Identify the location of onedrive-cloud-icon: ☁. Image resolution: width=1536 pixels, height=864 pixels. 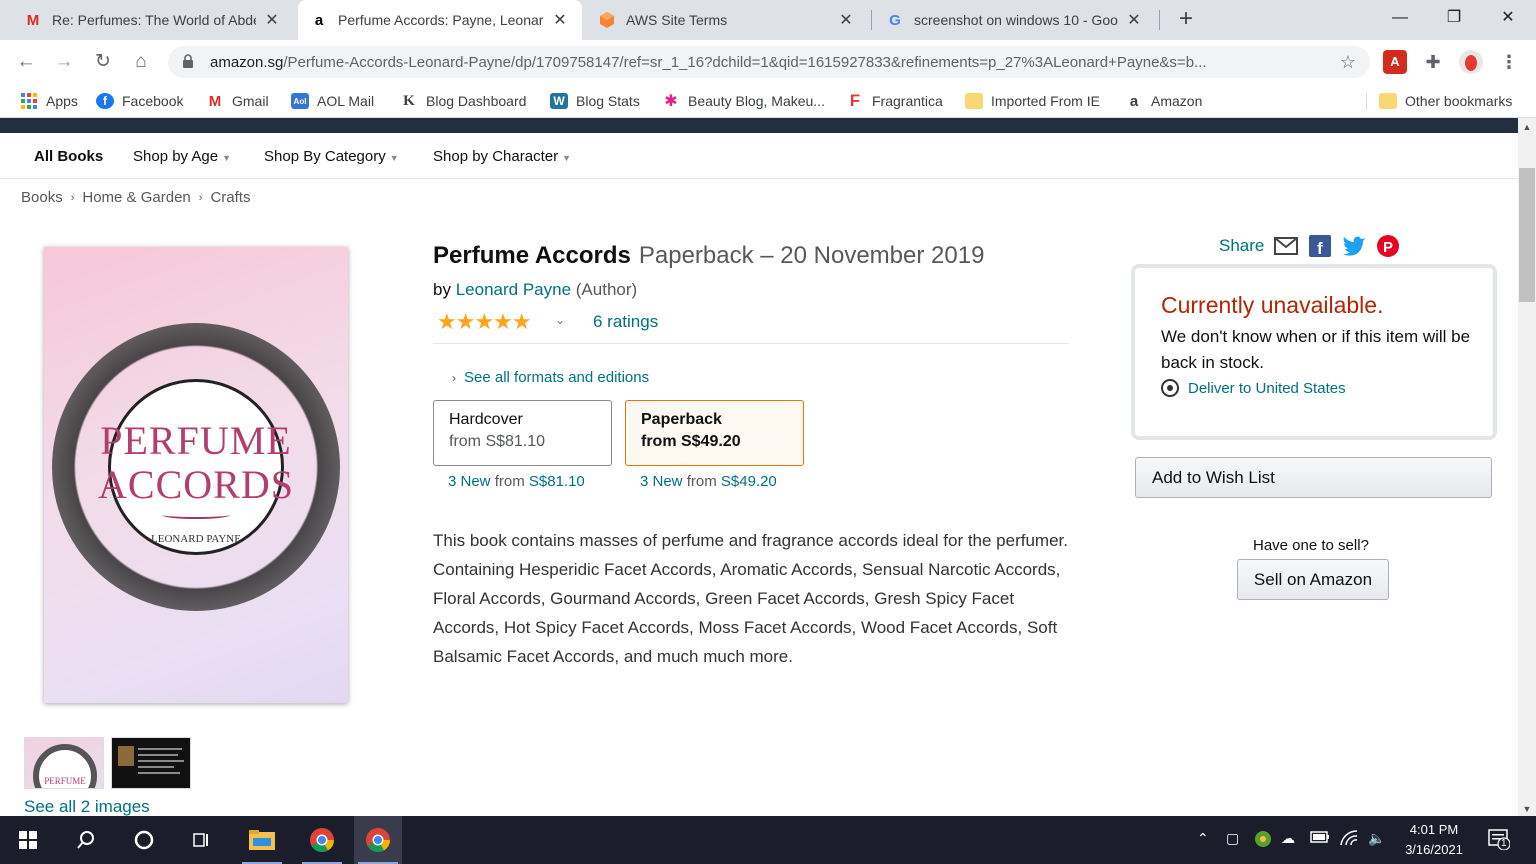
(1288, 838).